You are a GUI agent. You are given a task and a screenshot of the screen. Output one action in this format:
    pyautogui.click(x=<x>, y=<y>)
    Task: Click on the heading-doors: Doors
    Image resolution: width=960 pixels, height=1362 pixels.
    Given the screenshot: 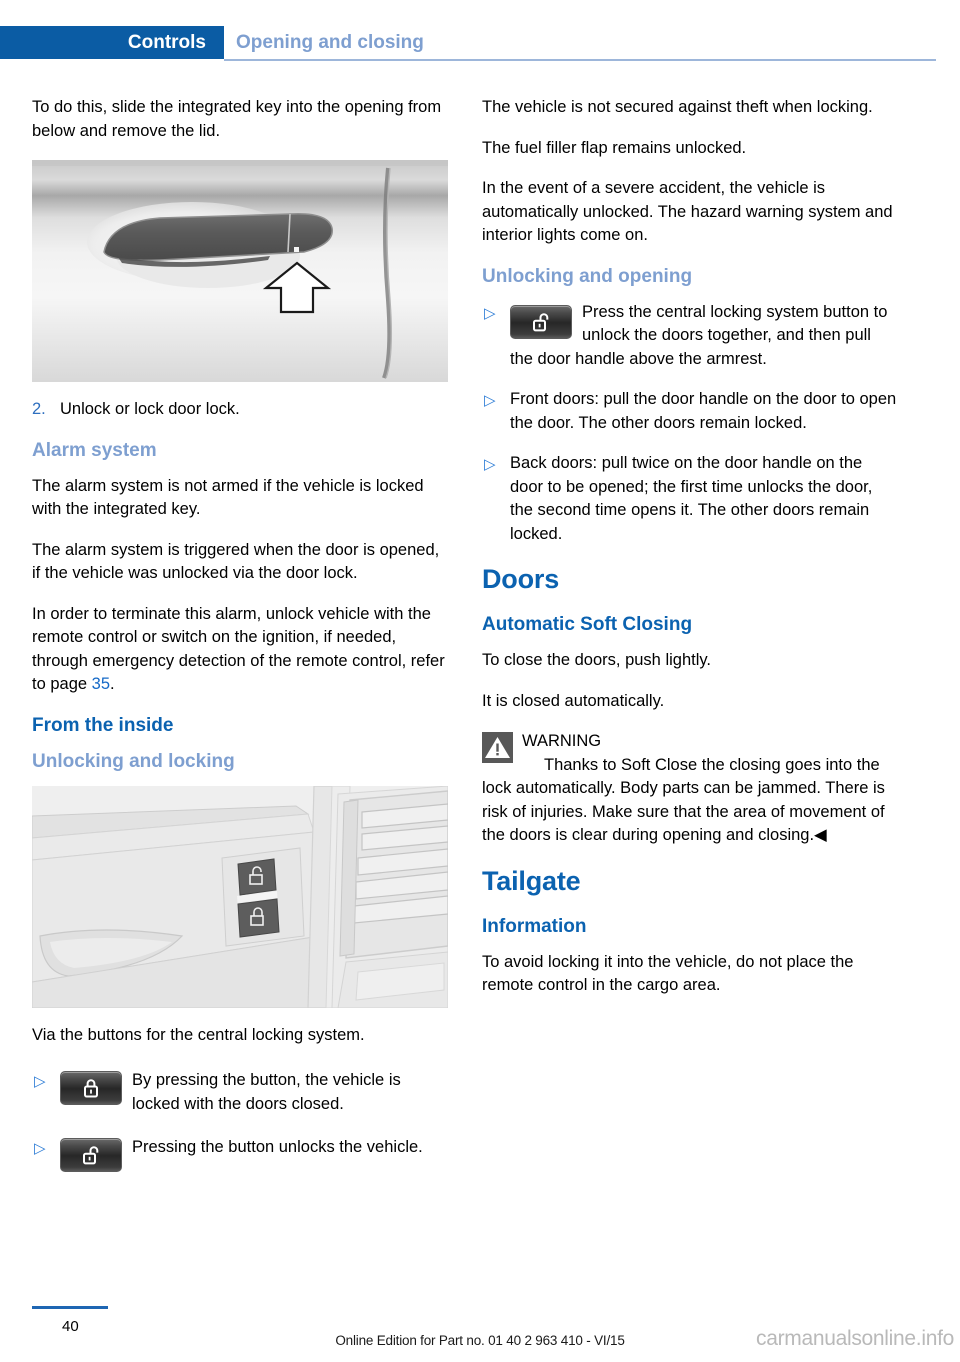 What is the action you would take?
    pyautogui.click(x=521, y=579)
    